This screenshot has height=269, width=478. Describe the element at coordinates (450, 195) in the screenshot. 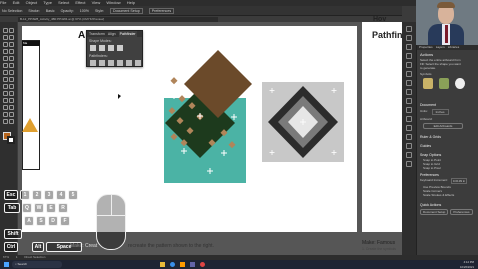

I see `scale-strokes-checkbox: Scale Strokes & Effects` at that location.